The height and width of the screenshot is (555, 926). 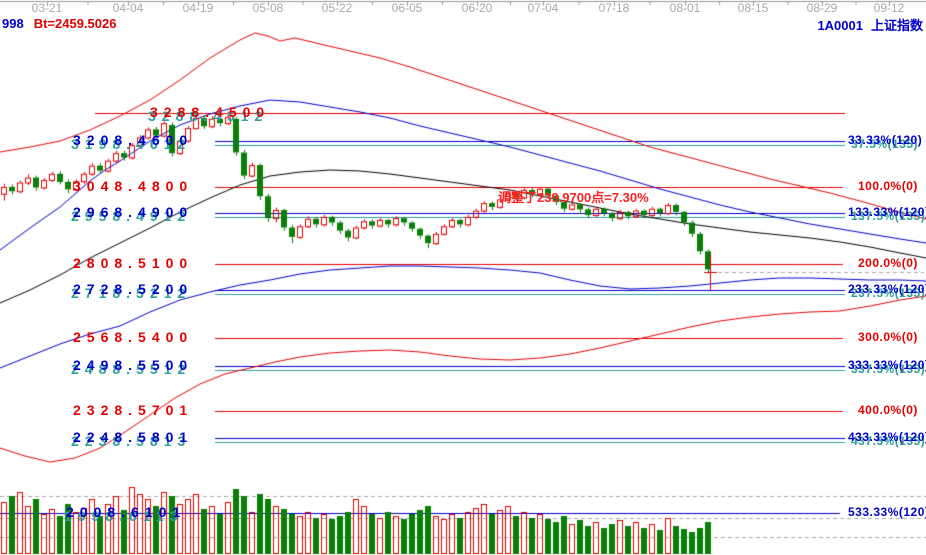 What do you see at coordinates (888, 410) in the screenshot?
I see `percent-level-label: 400.0%(0)` at bounding box center [888, 410].